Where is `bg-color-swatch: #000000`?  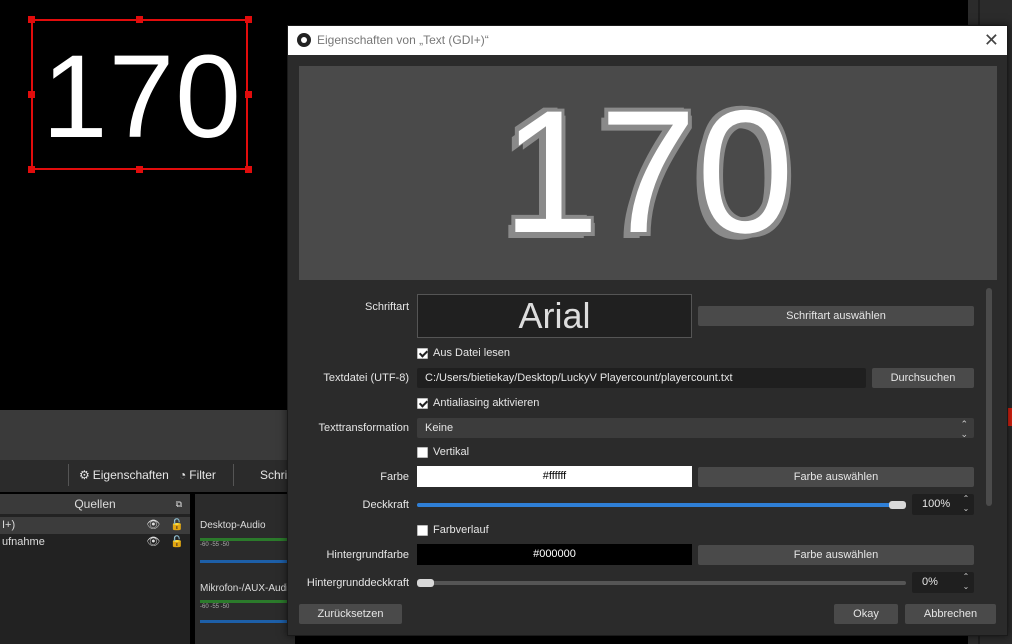 bg-color-swatch: #000000 is located at coordinates (554, 554).